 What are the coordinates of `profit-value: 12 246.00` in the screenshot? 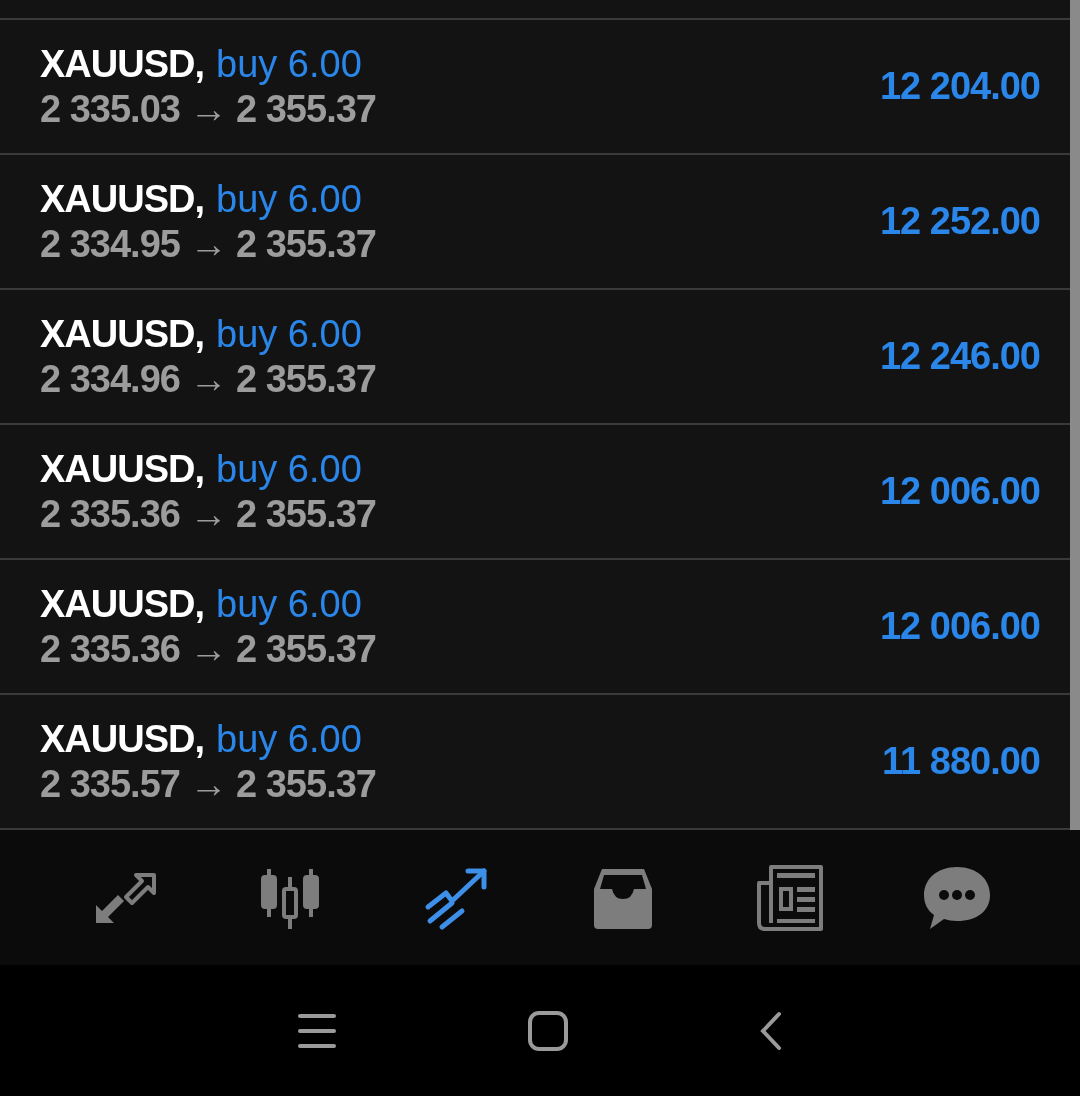 It's located at (959, 356).